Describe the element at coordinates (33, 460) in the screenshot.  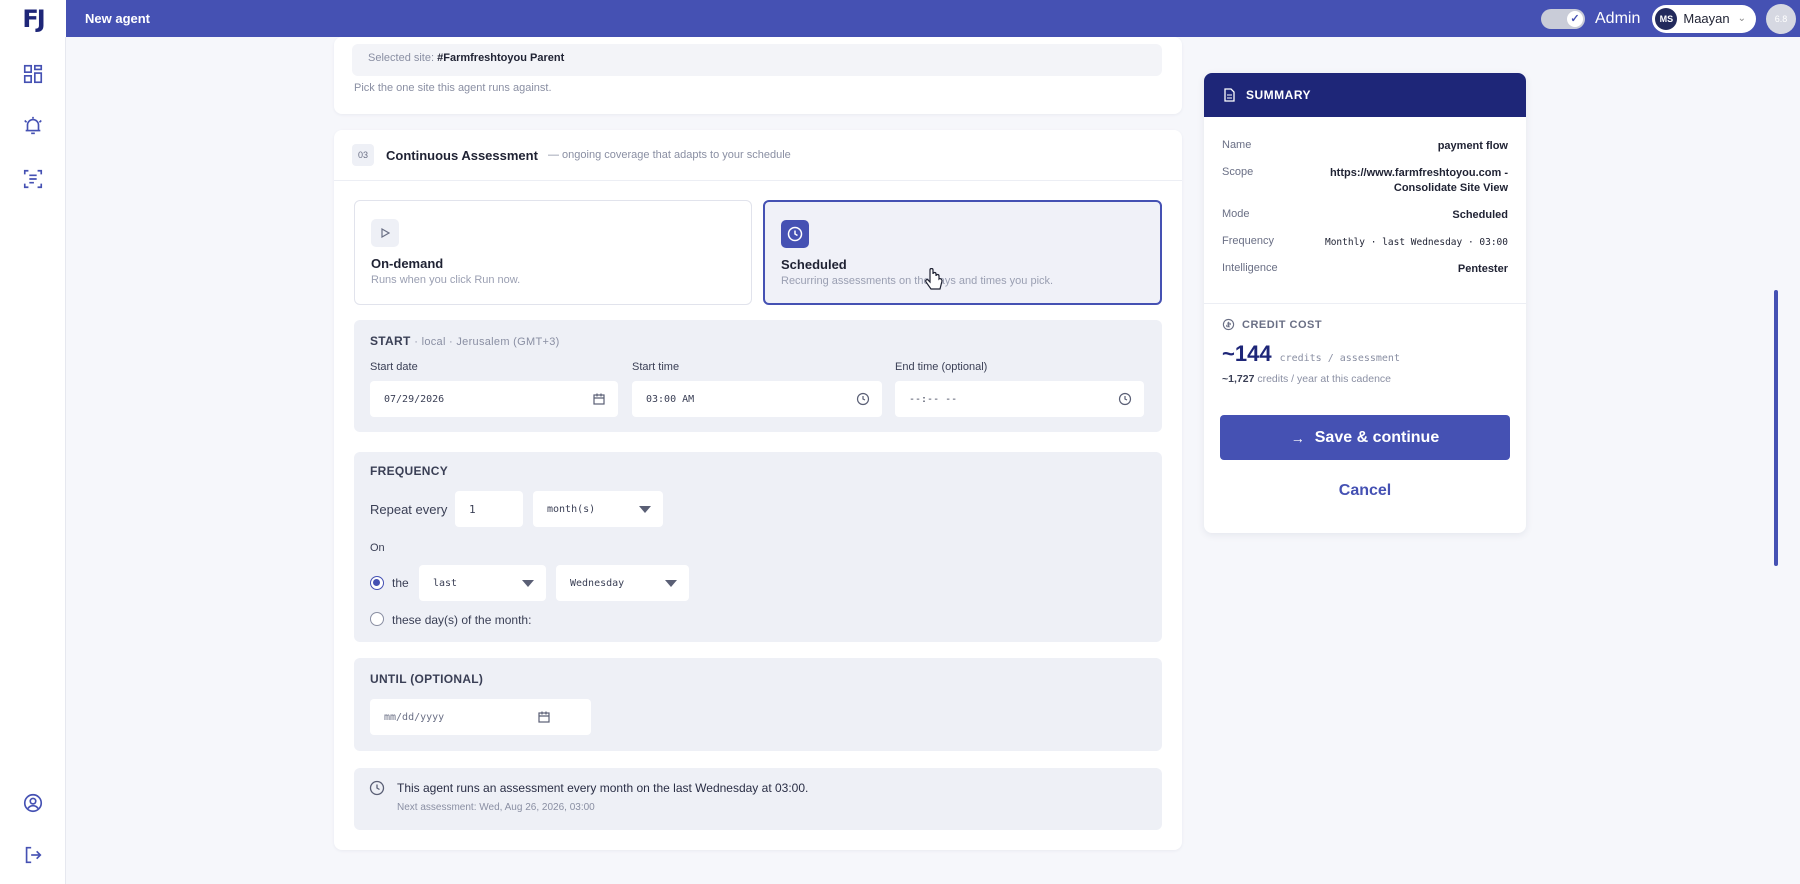
I see `sidebar` at that location.